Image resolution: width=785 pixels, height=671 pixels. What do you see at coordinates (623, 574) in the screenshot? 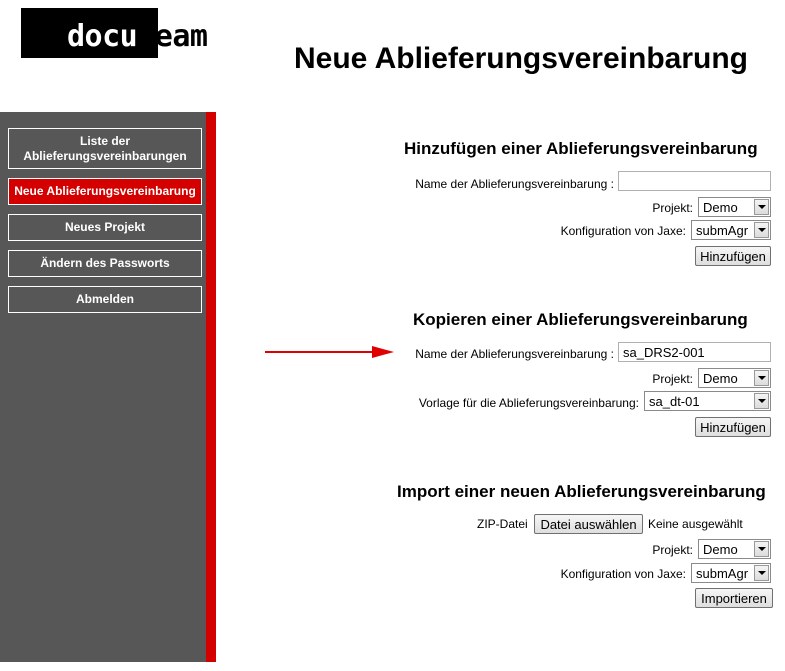
I see `import-config-label: Konfiguration von Jaxe:` at bounding box center [623, 574].